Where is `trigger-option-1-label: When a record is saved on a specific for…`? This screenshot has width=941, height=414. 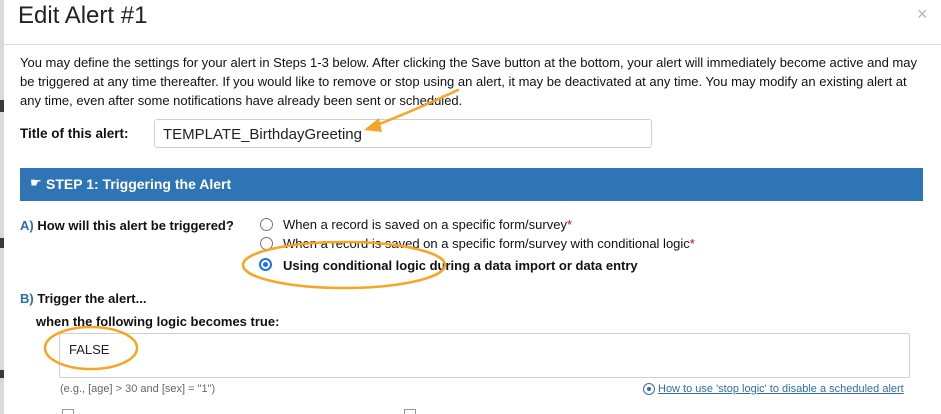
trigger-option-1-label: When a record is saved on a specific for… is located at coordinates (427, 224).